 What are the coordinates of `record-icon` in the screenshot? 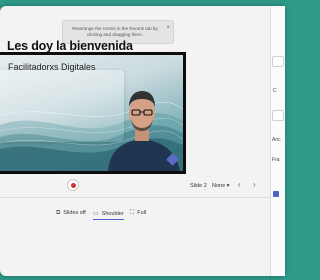 It's located at (73, 185).